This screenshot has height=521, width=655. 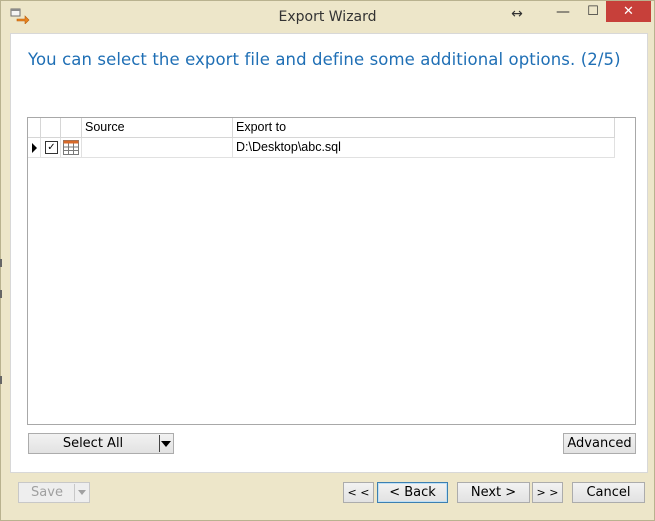 What do you see at coordinates (93, 443) in the screenshot?
I see `select-all-label: Select All` at bounding box center [93, 443].